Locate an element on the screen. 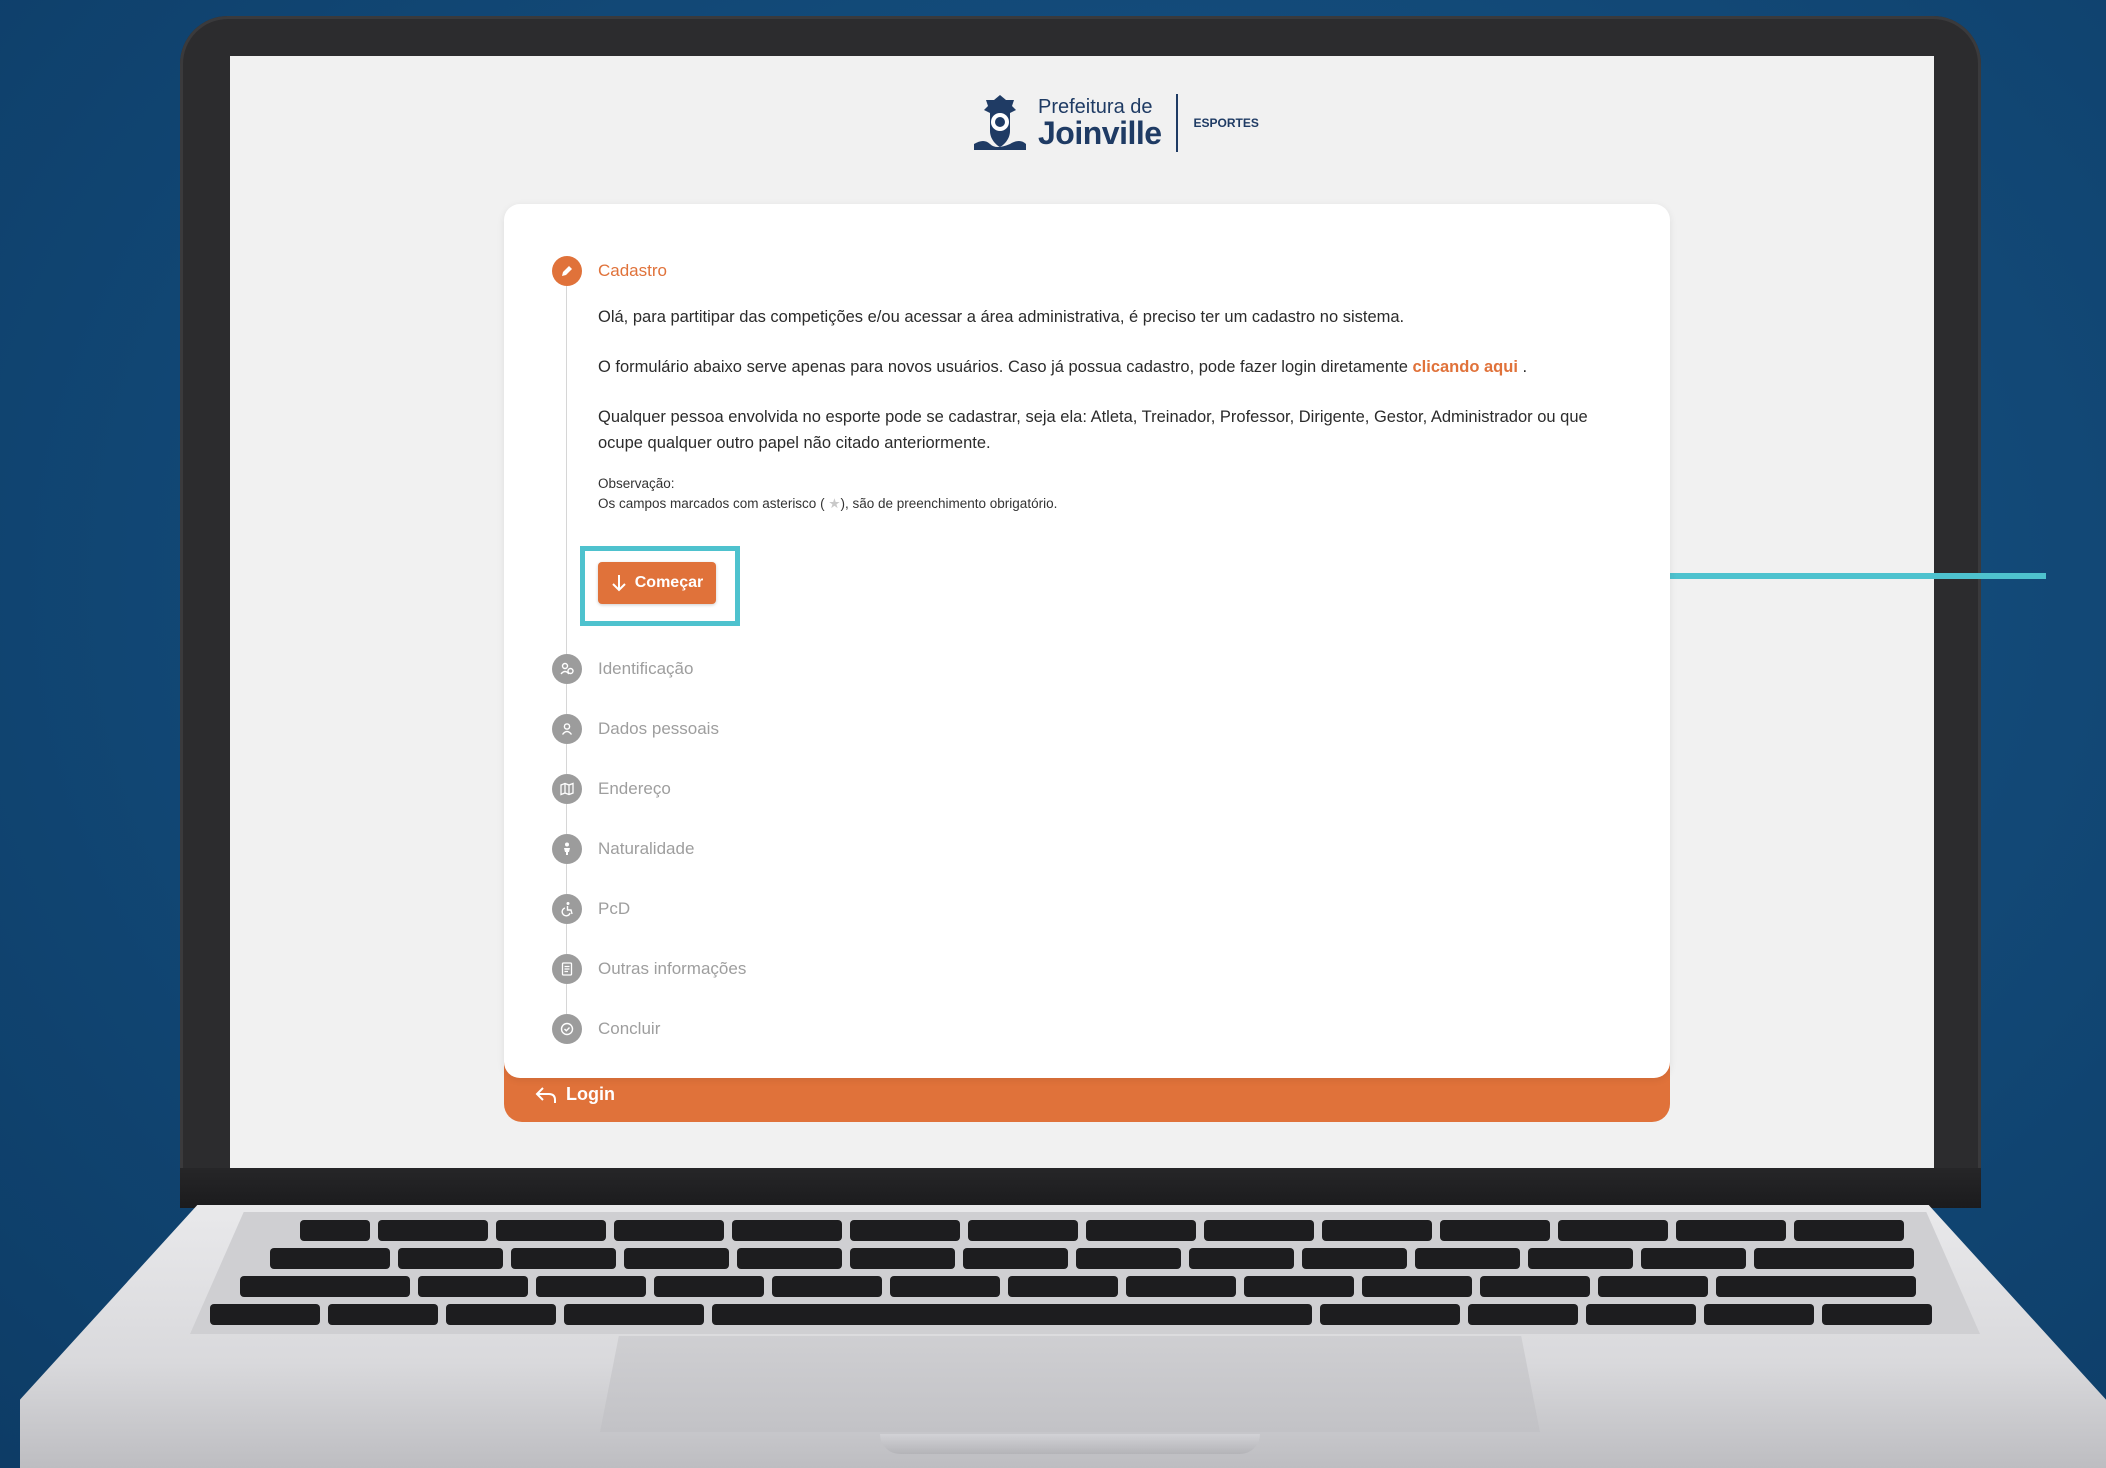 The width and height of the screenshot is (2106, 1468). asterisk-star-icon: ★ is located at coordinates (834, 503).